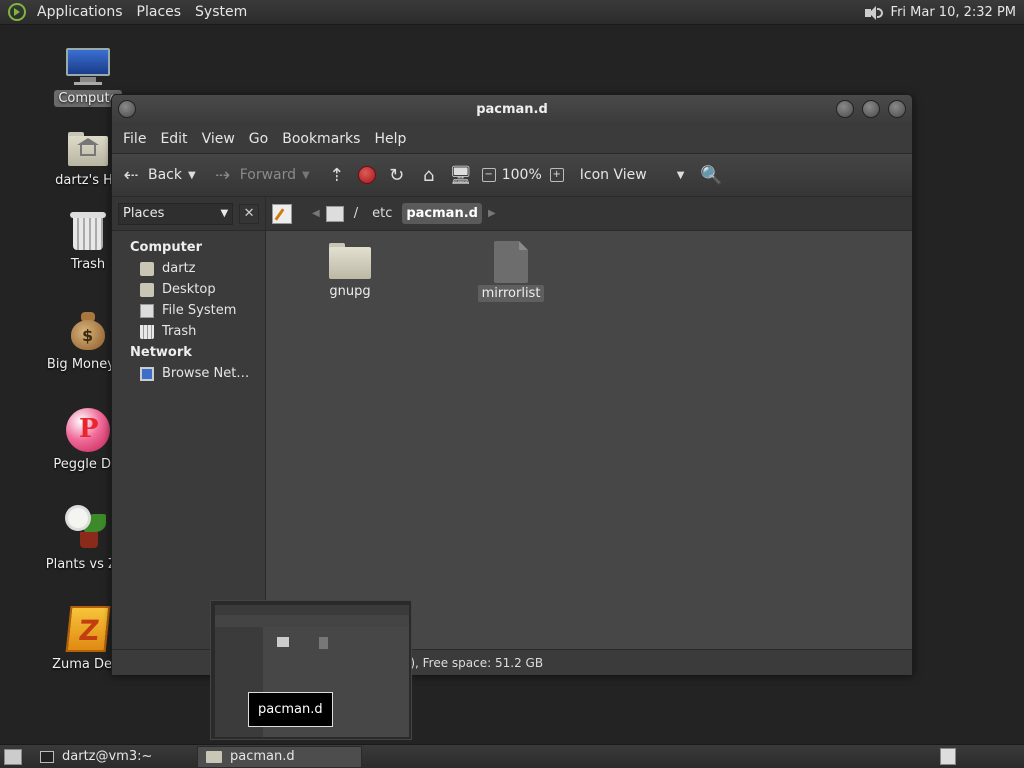 The image size is (1024, 768). I want to click on home-icon: ⌂, so click(429, 175).